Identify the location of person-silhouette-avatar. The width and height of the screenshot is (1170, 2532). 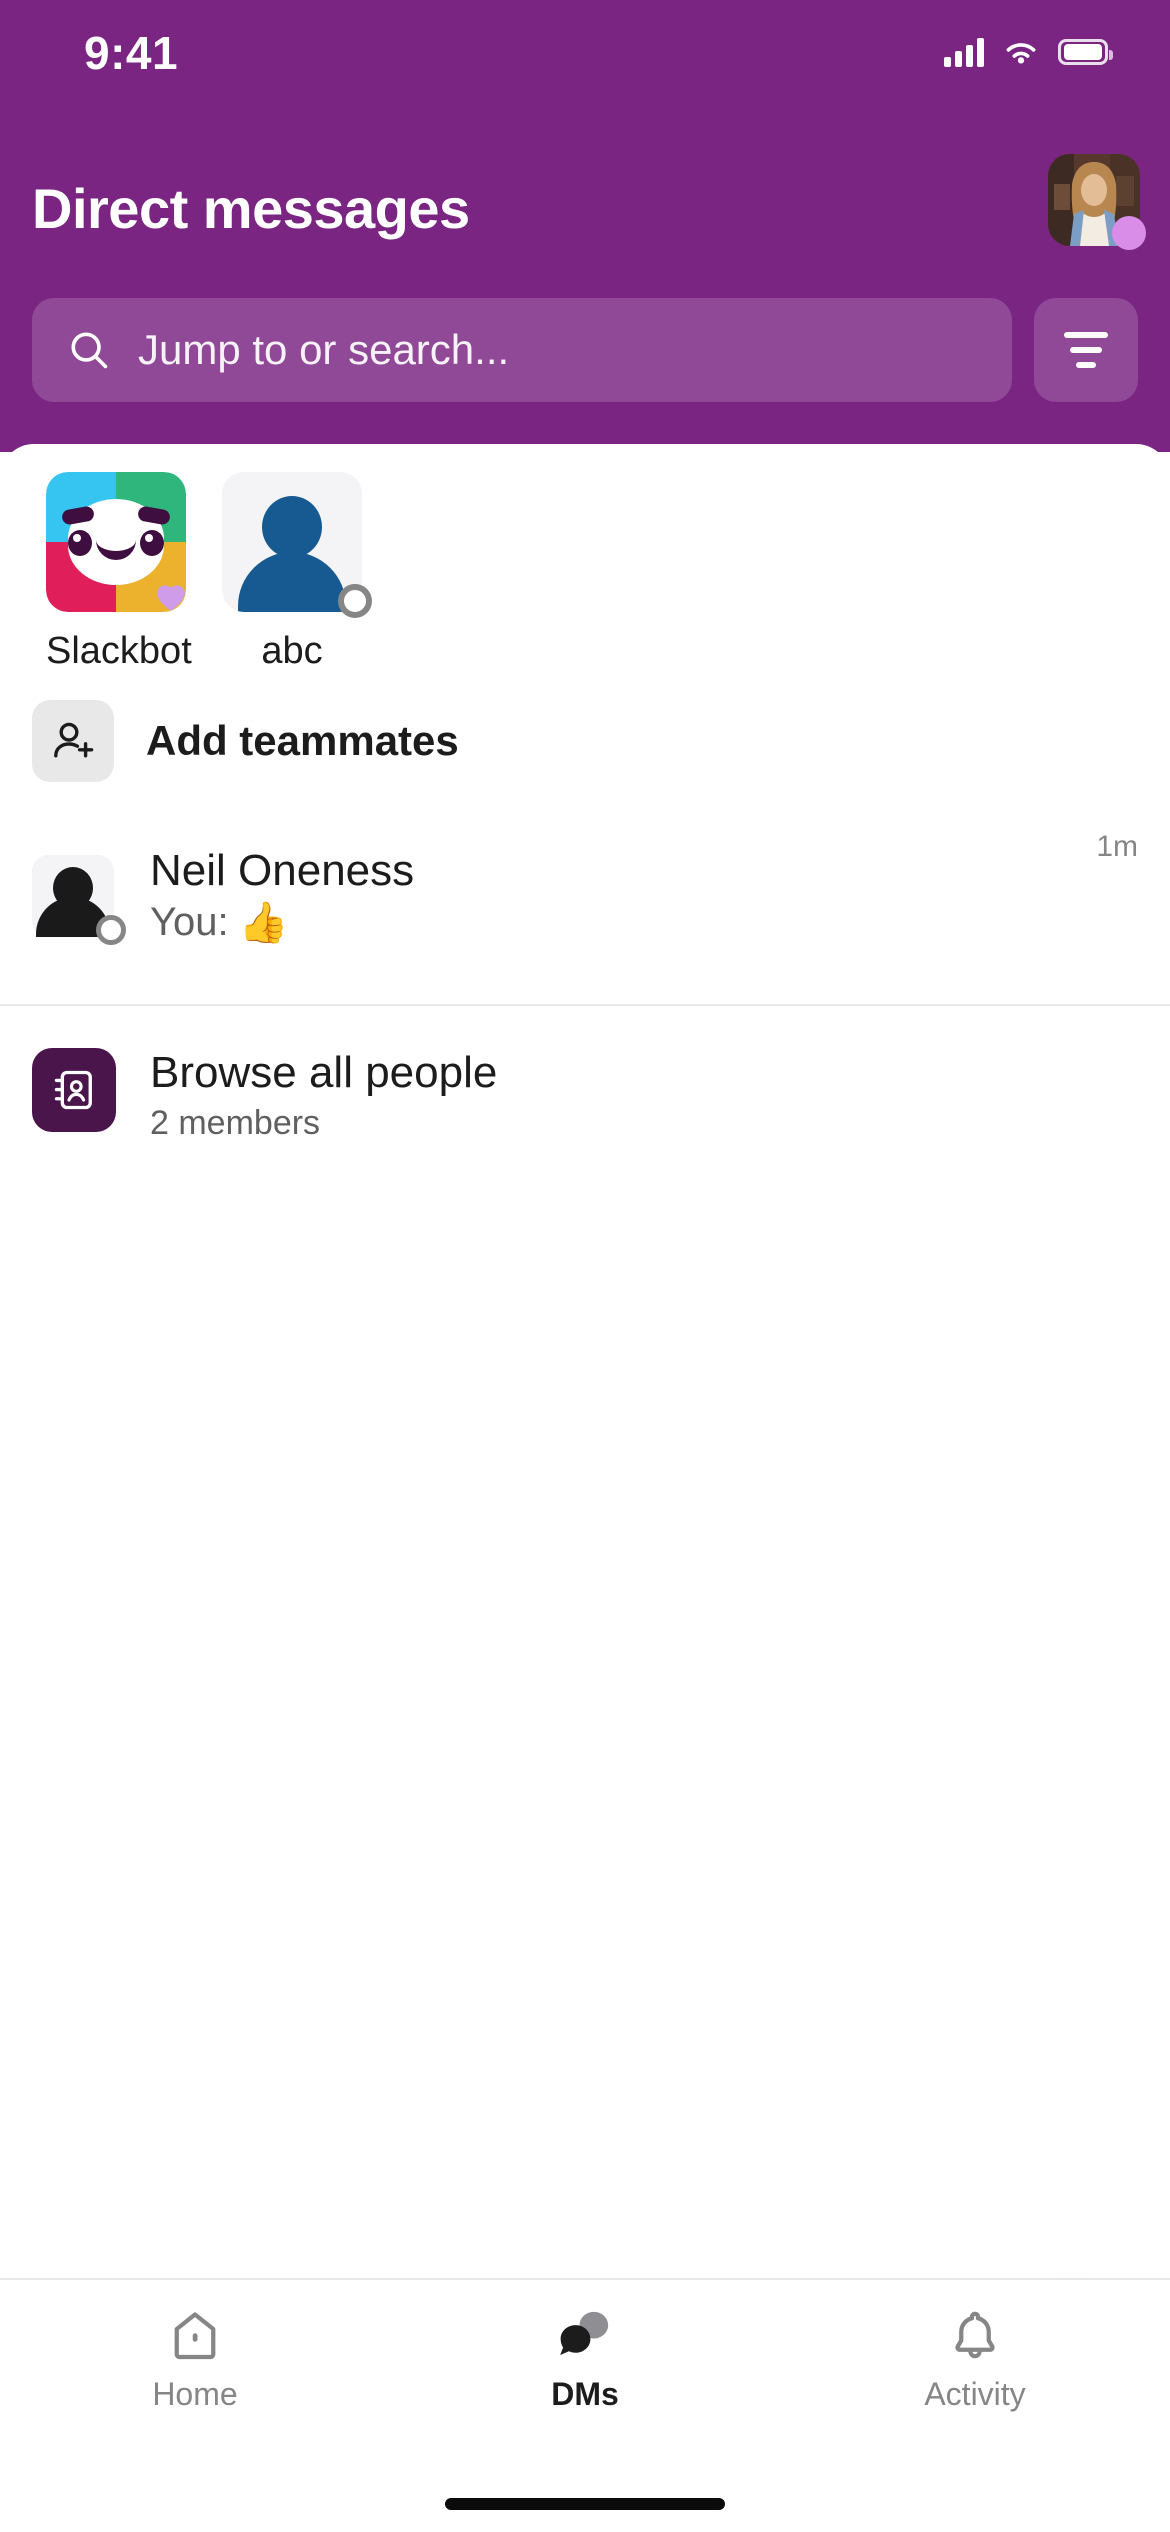
(79, 900).